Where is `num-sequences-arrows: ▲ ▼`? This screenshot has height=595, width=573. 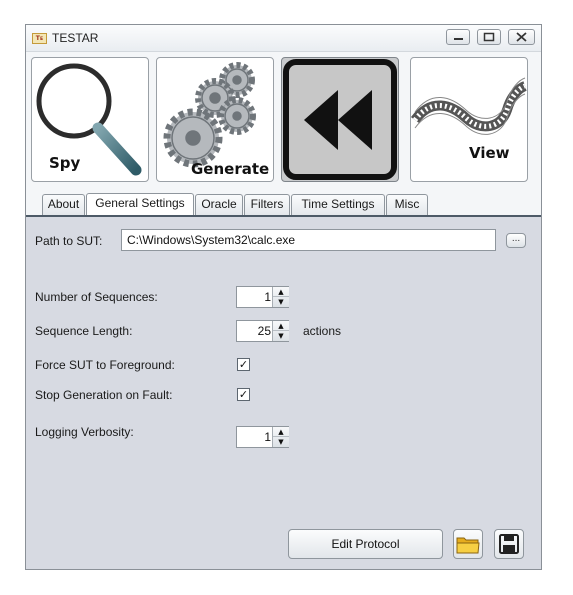
num-sequences-arrows: ▲ ▼ is located at coordinates (280, 297).